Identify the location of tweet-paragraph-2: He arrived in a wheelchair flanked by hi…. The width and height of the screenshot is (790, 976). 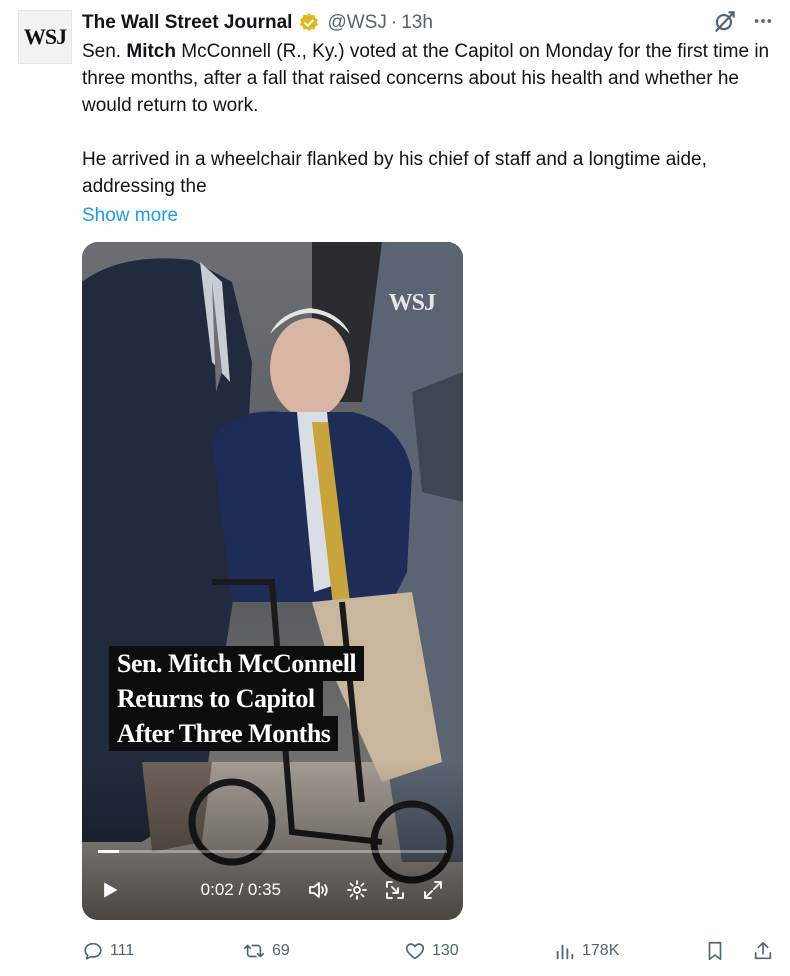
(394, 173).